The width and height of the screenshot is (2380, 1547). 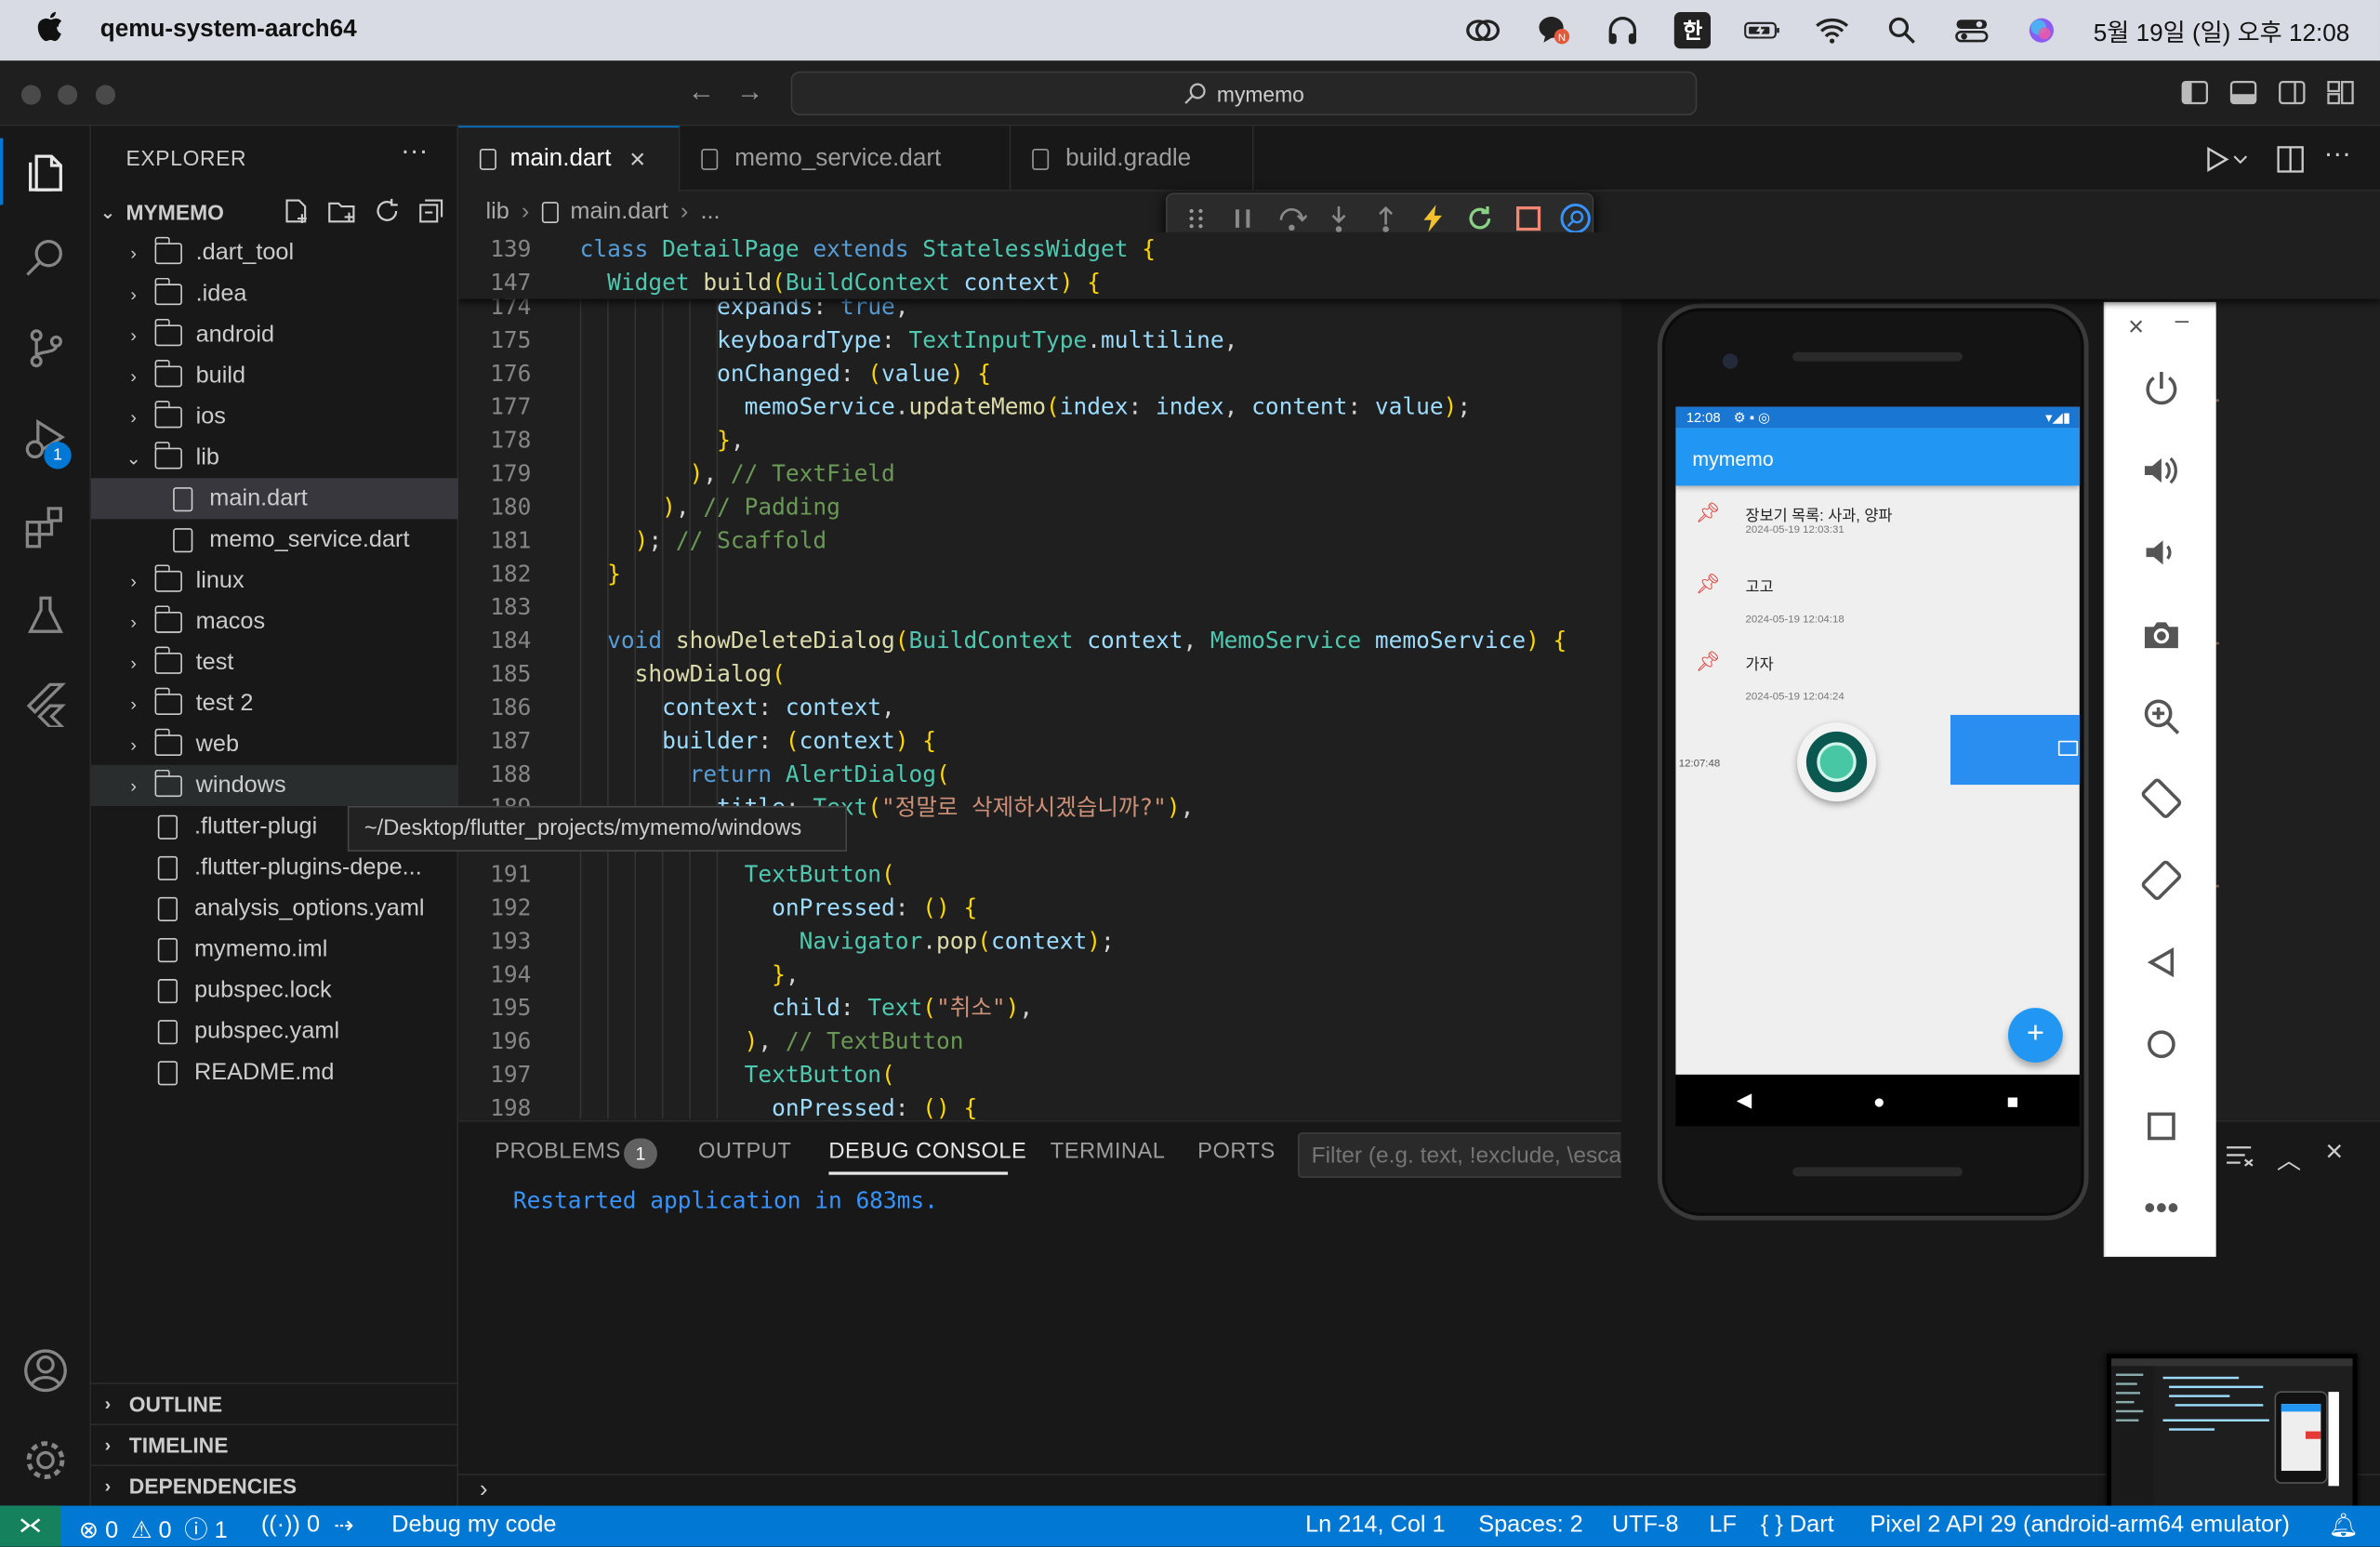 I want to click on cursor-position: Ln 214, Col 1, so click(x=1375, y=1525).